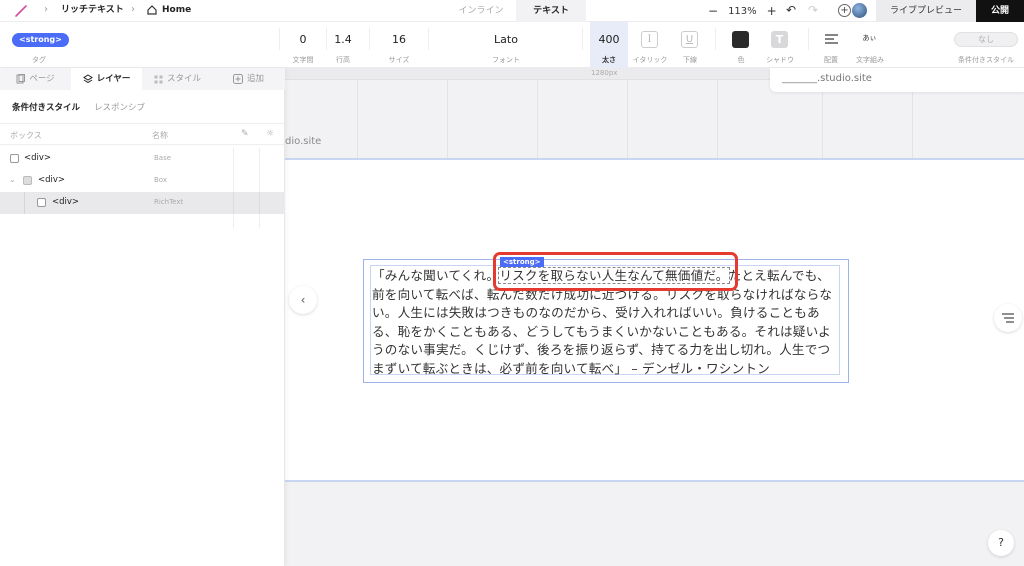 This screenshot has width=1024, height=566. I want to click on collapse-panel-button: ‹, so click(303, 300).